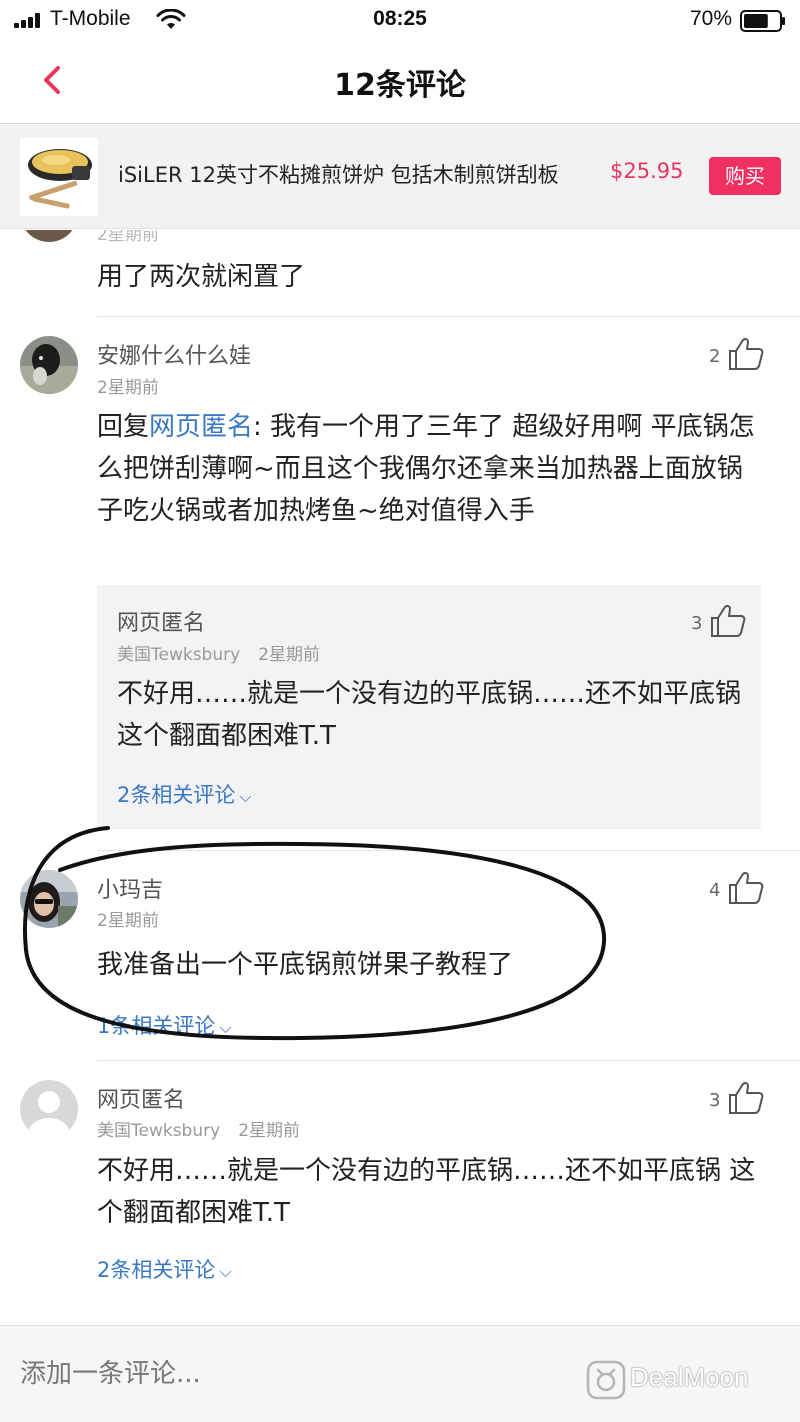 This screenshot has height=1422, width=800. What do you see at coordinates (141, 1098) in the screenshot?
I see `comment-username: 网页匿名` at bounding box center [141, 1098].